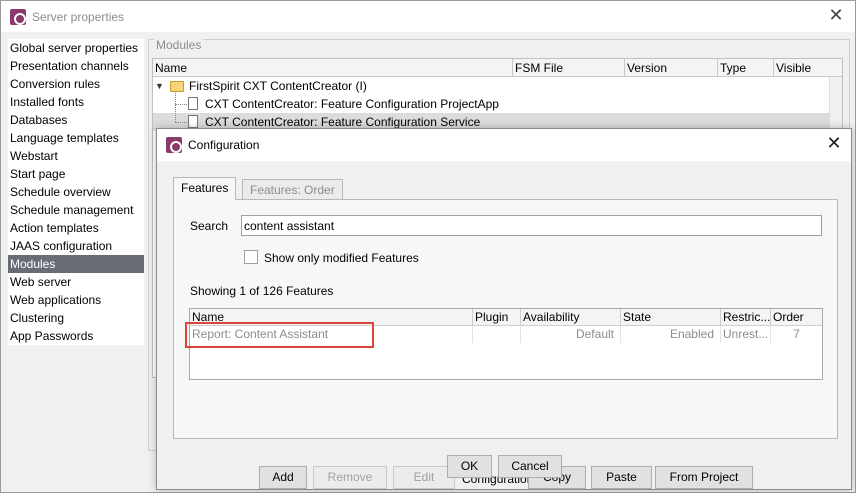  I want to click on sidebar-item-webstart: Webstart, so click(76, 156).